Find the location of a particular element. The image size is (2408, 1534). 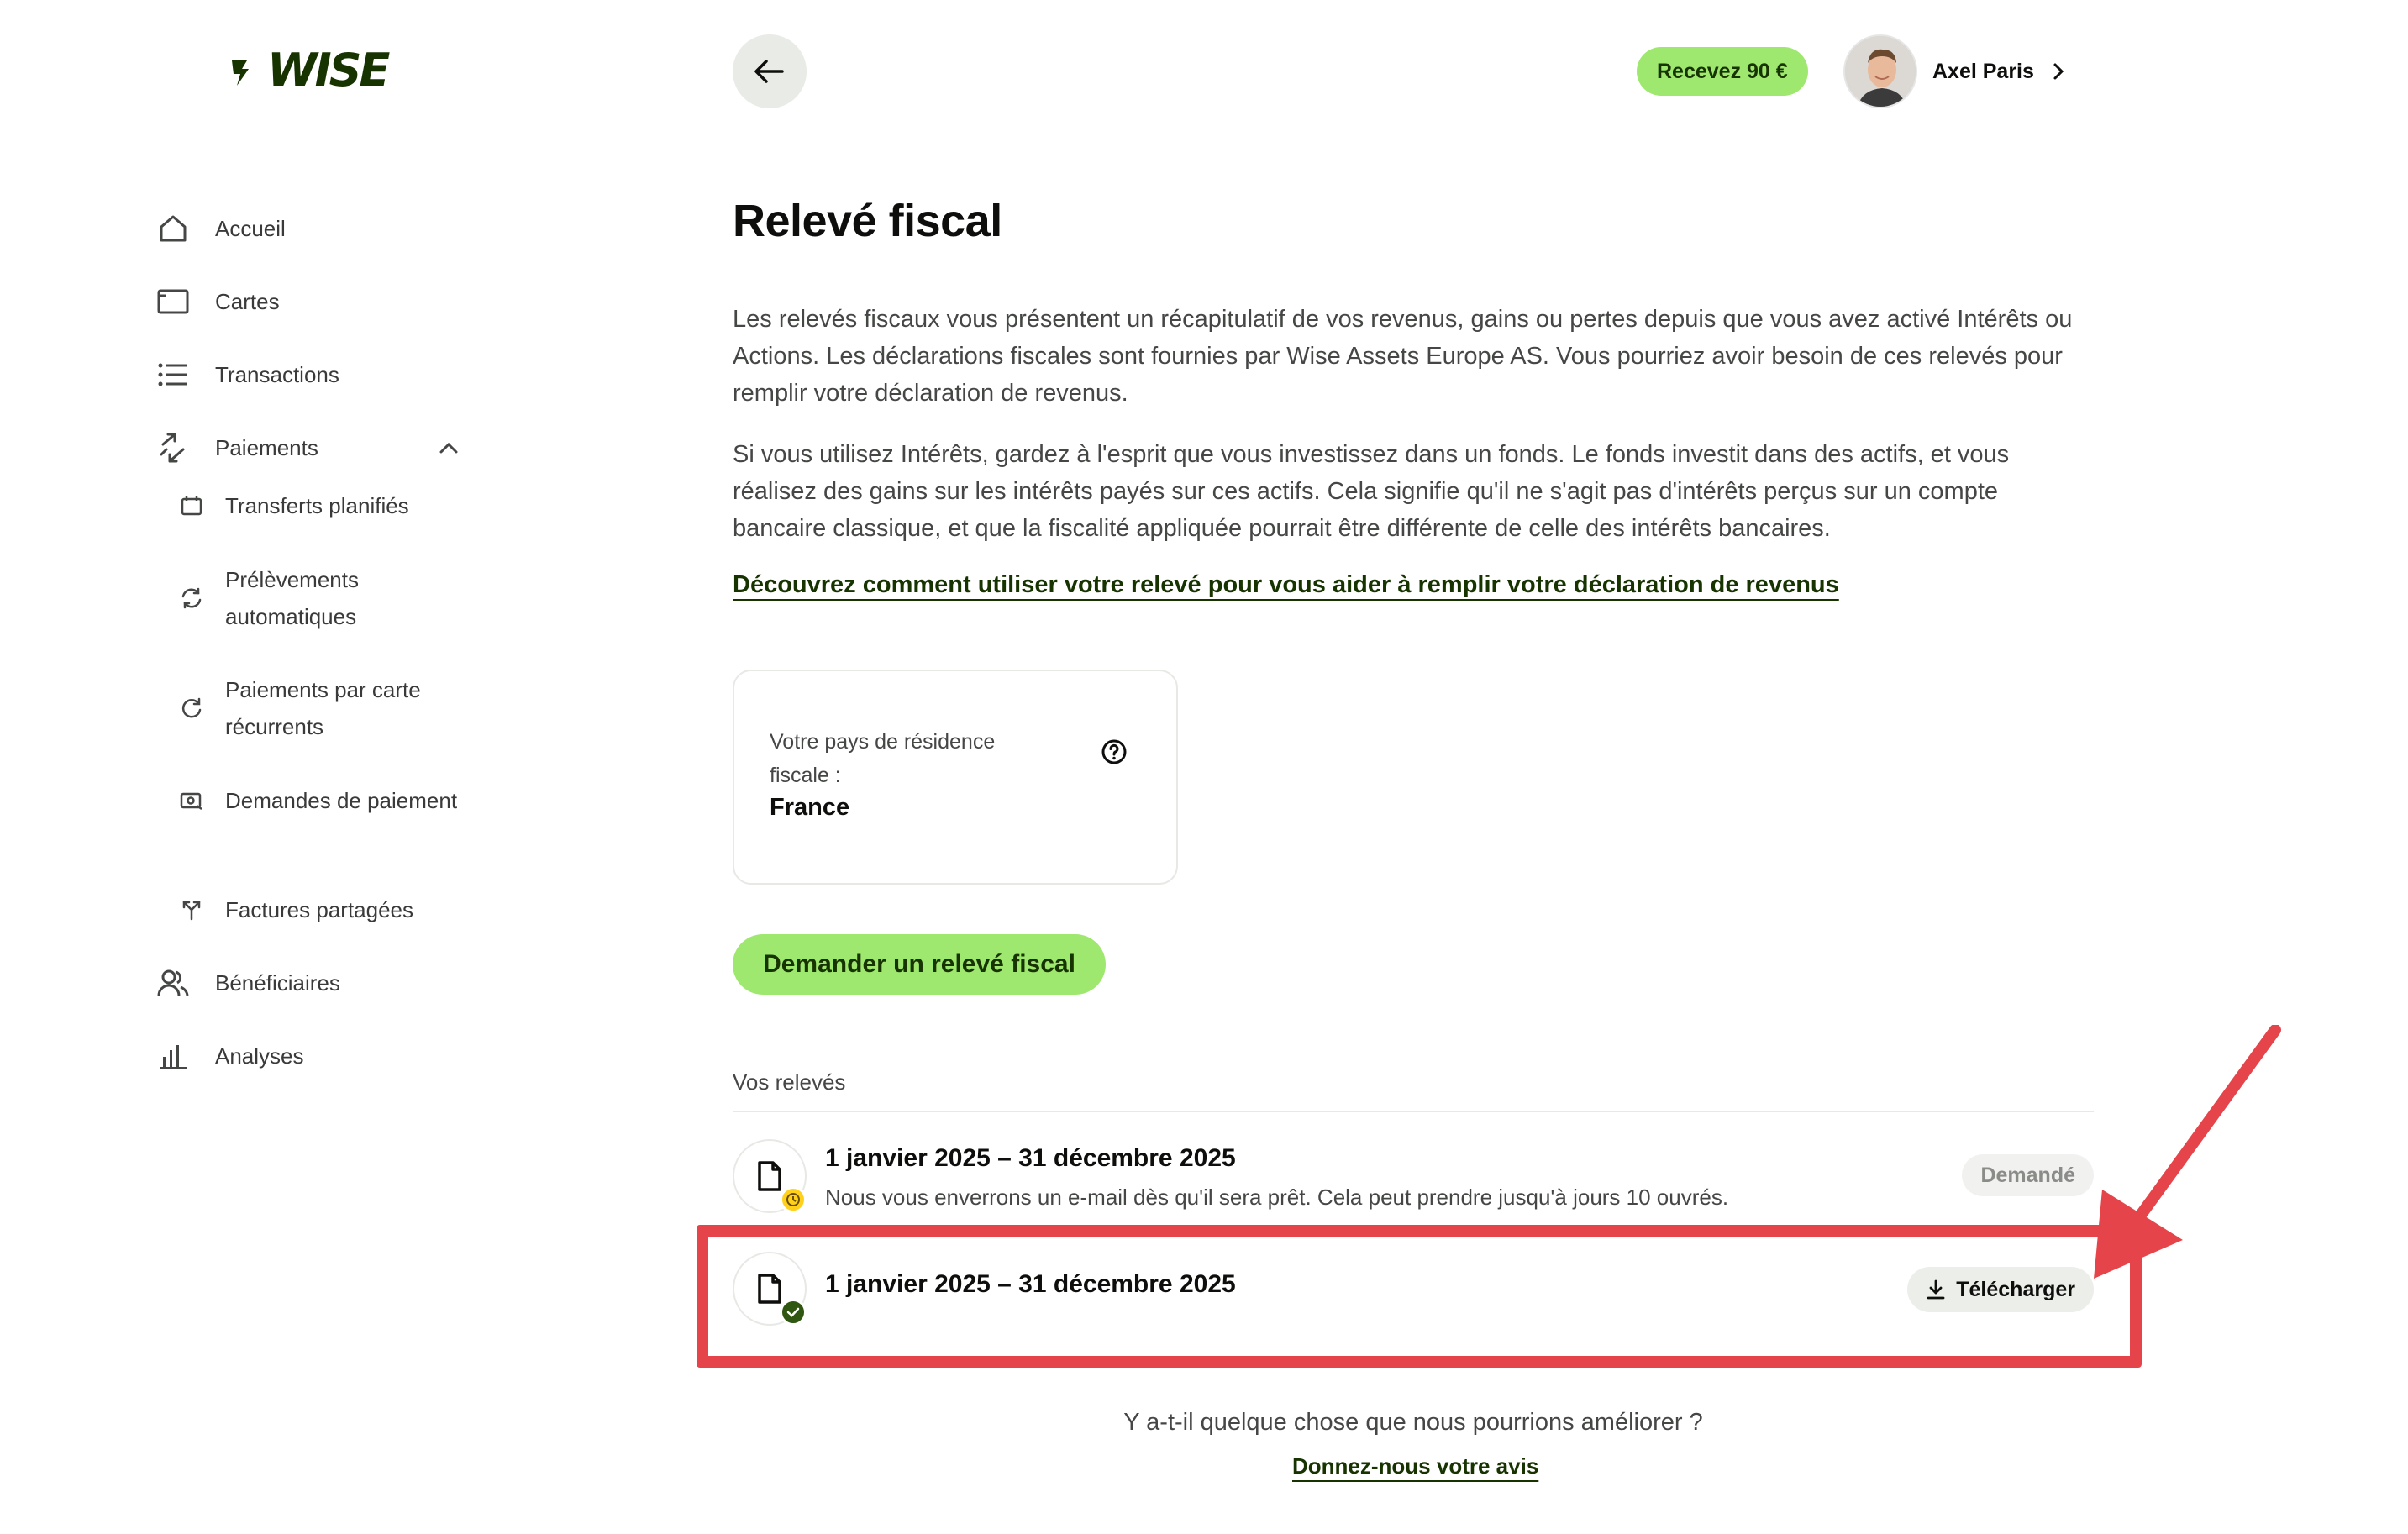

list-icon is located at coordinates (173, 374).